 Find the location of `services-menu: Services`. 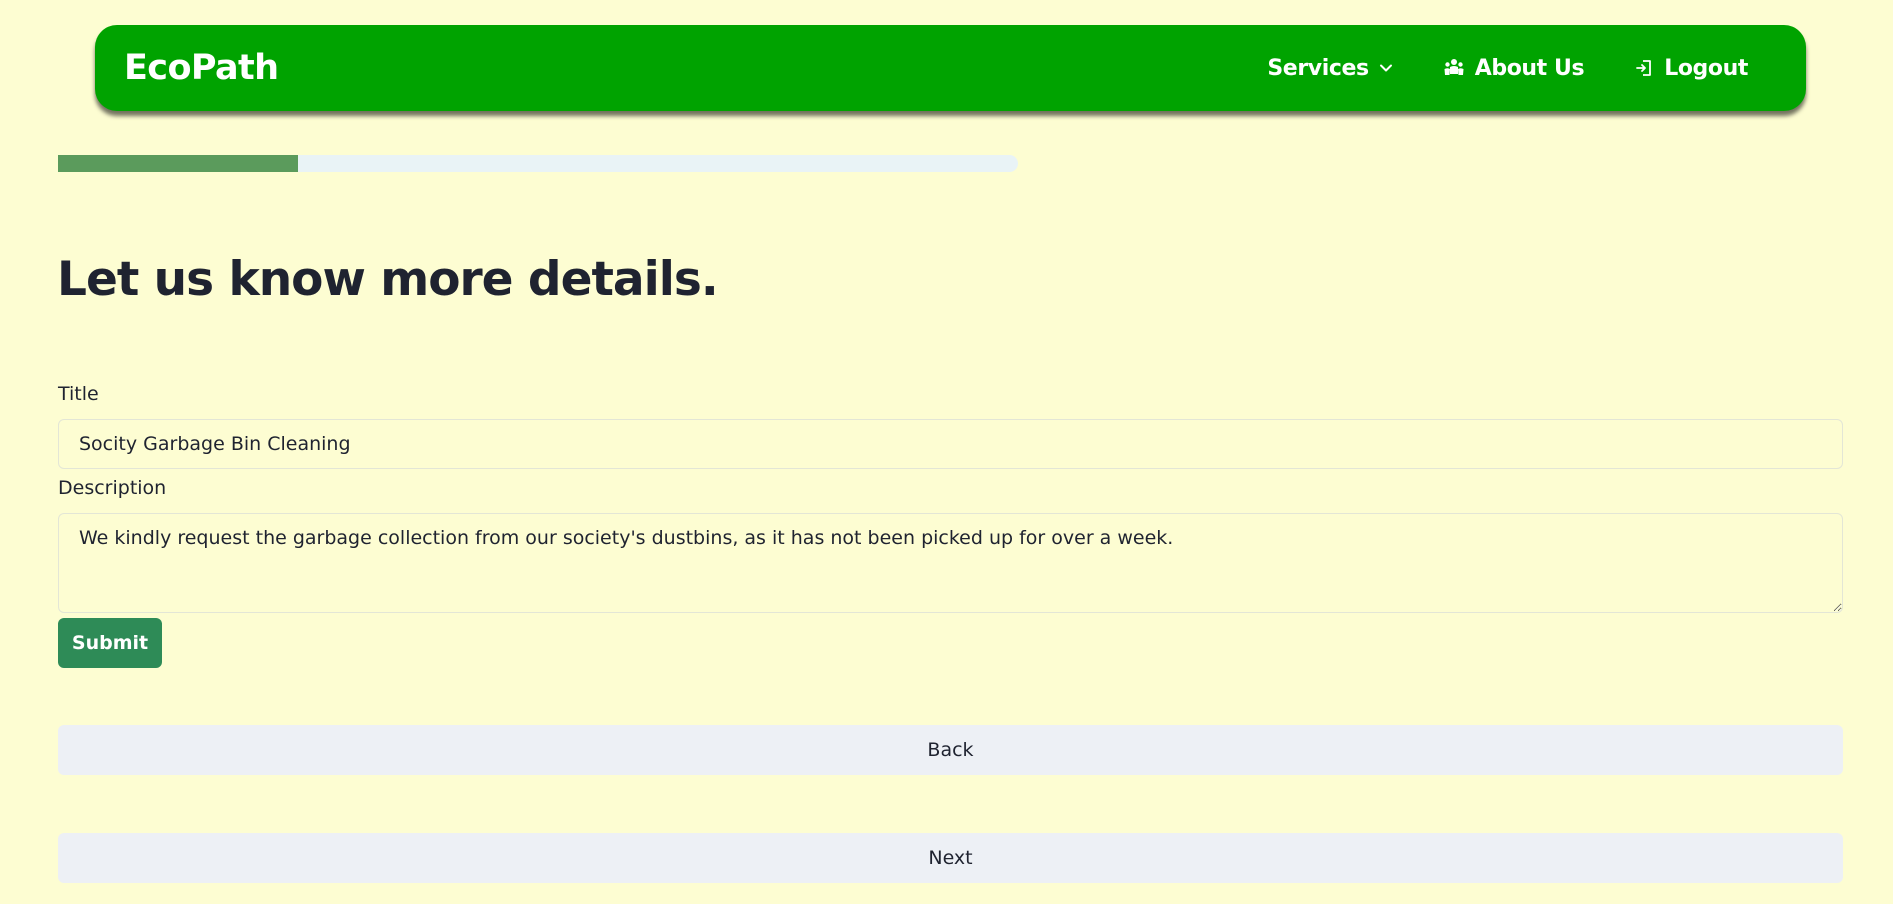

services-menu: Services is located at coordinates (1329, 68).